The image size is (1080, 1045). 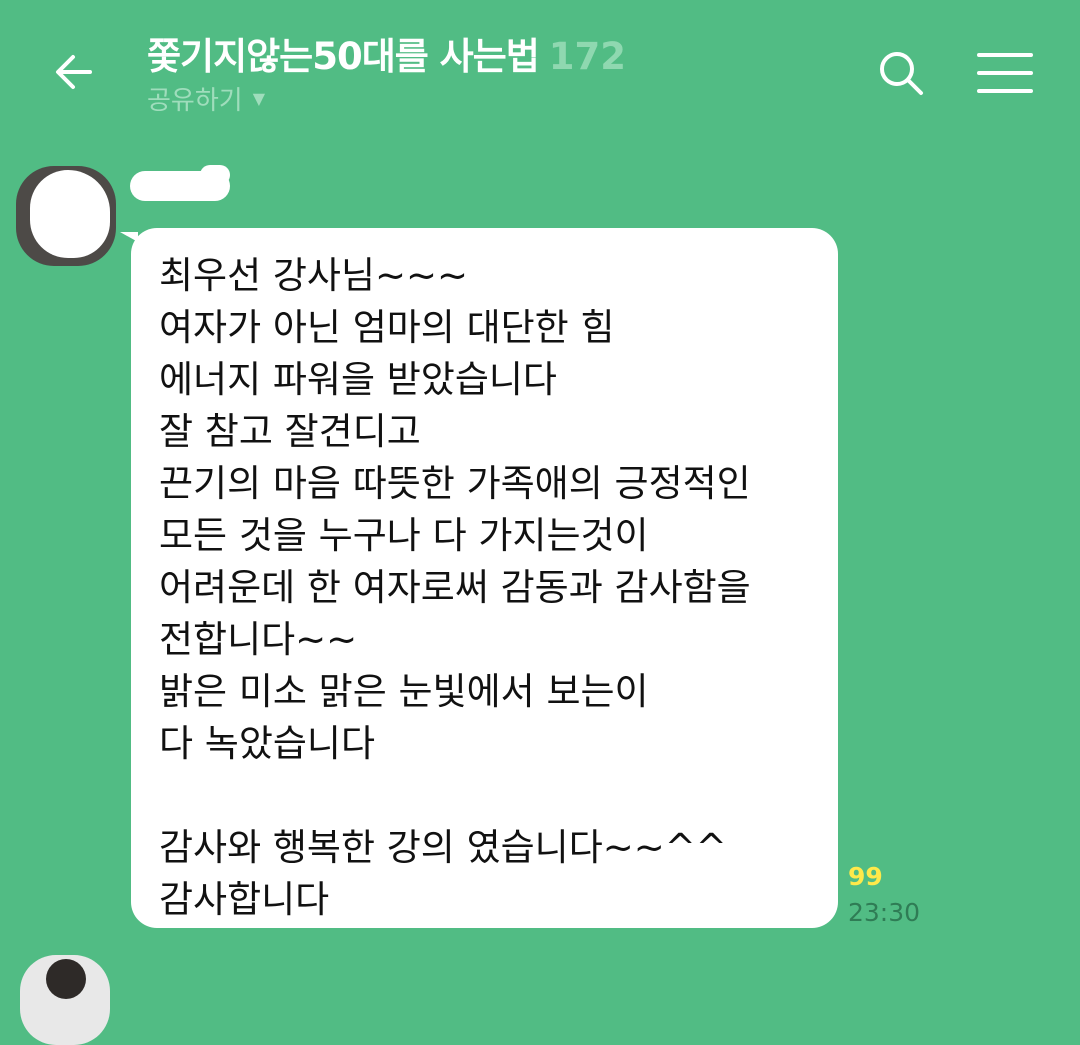 What do you see at coordinates (443, 847) in the screenshot?
I see `message-line: 감사와 행복한 강의 였습니다~~^^` at bounding box center [443, 847].